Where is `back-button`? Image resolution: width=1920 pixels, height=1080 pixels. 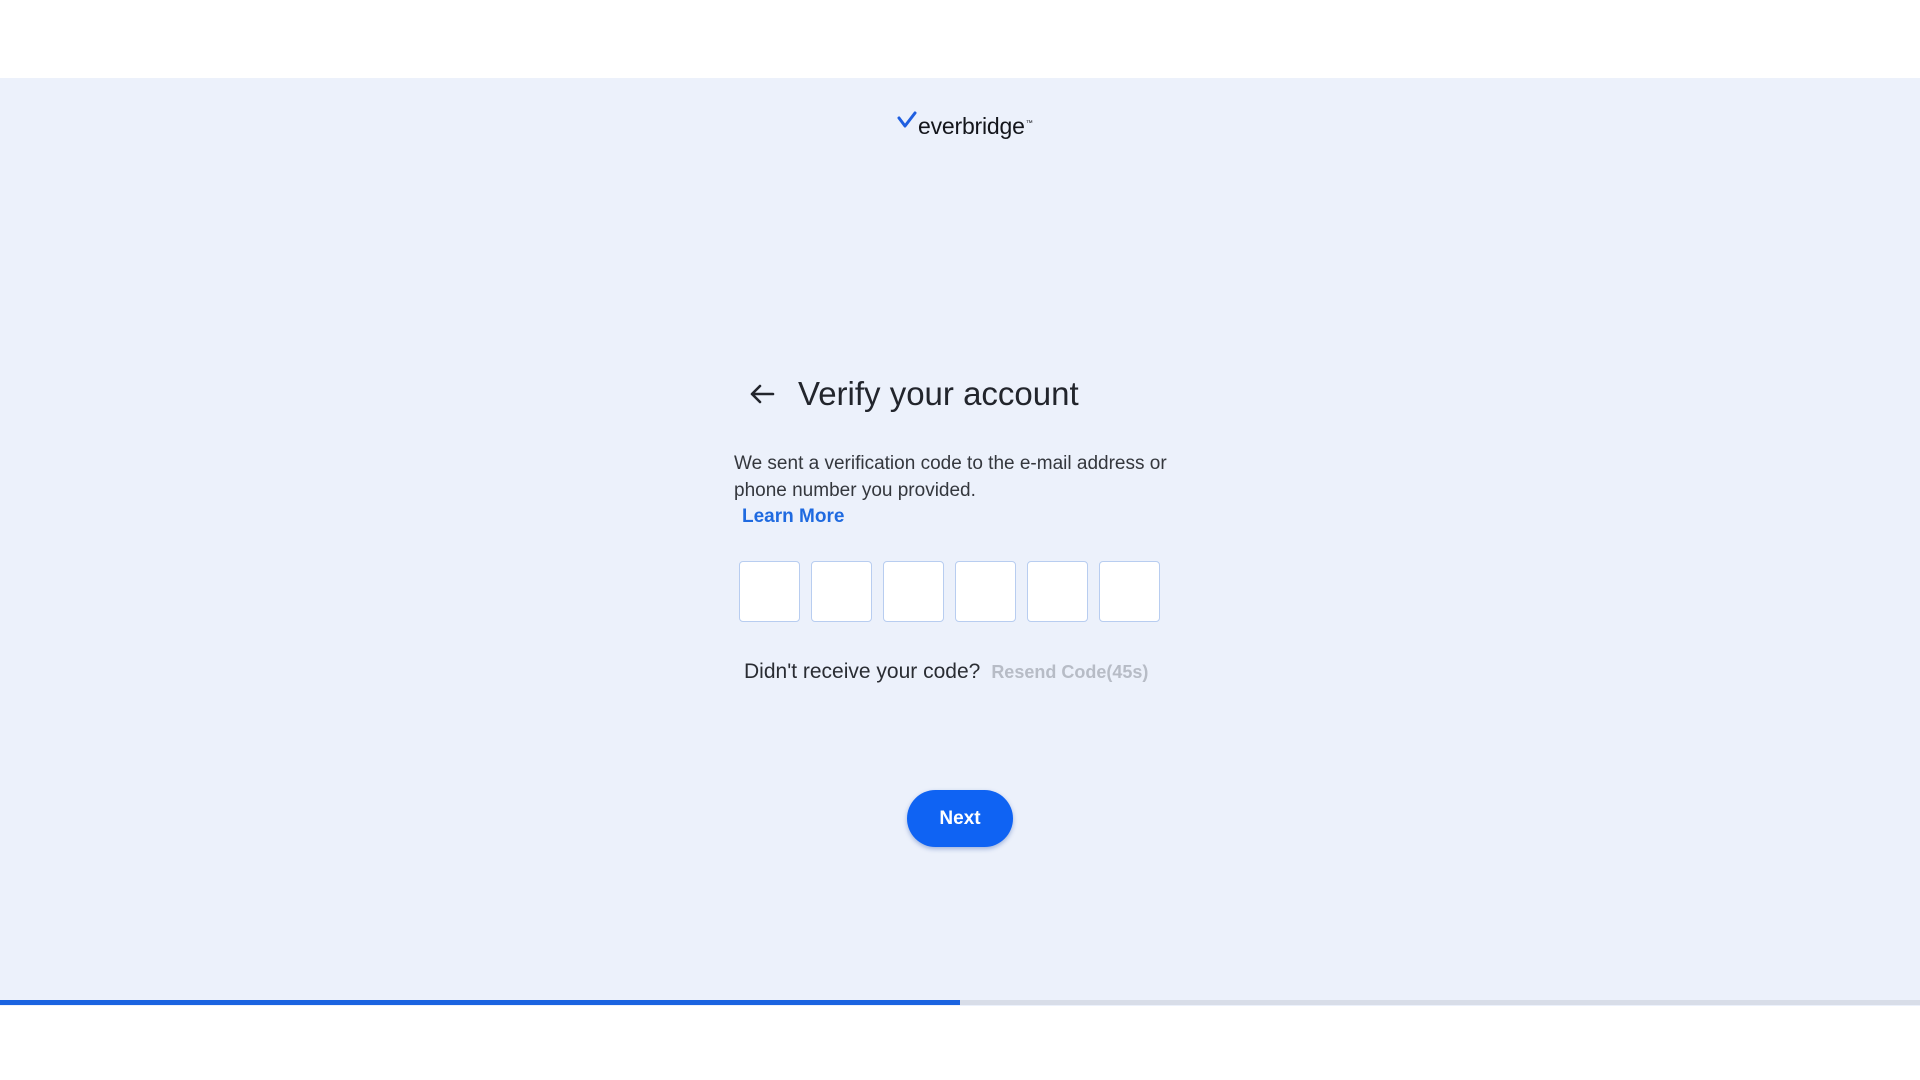 back-button is located at coordinates (762, 394).